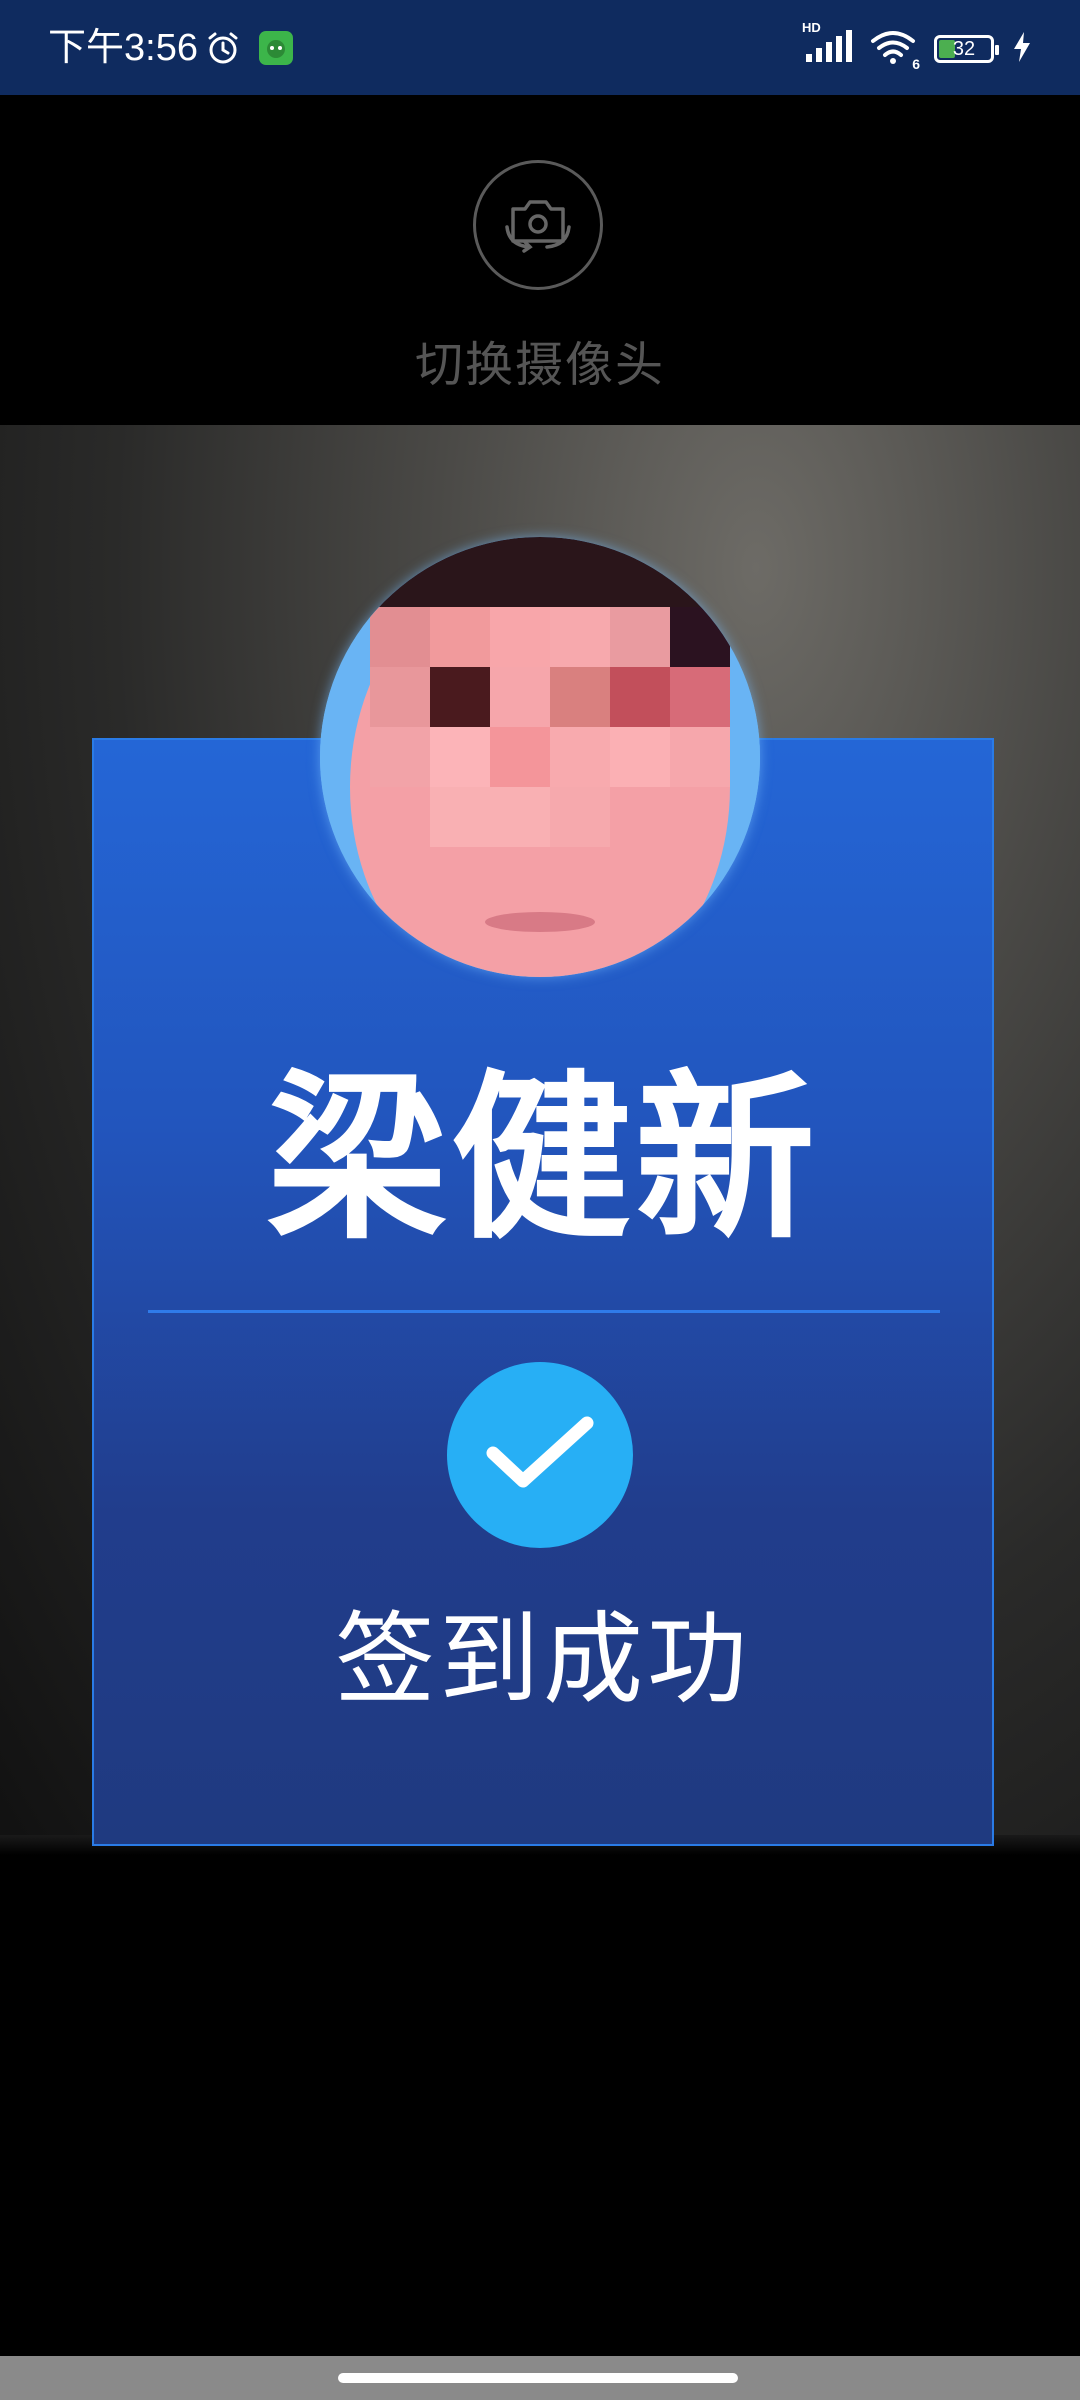 Image resolution: width=1080 pixels, height=2400 pixels. Describe the element at coordinates (540, 360) in the screenshot. I see `switch-camera-label: 切换摄像头` at that location.